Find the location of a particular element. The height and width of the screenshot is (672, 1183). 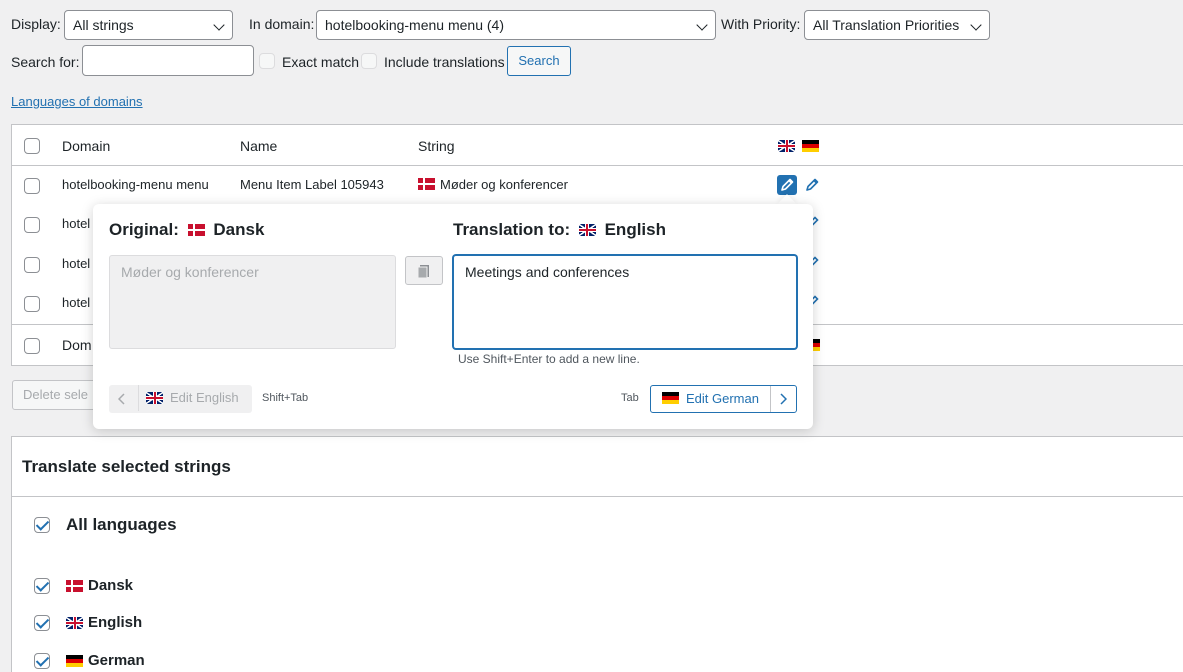

original-label: Original: is located at coordinates (144, 229).